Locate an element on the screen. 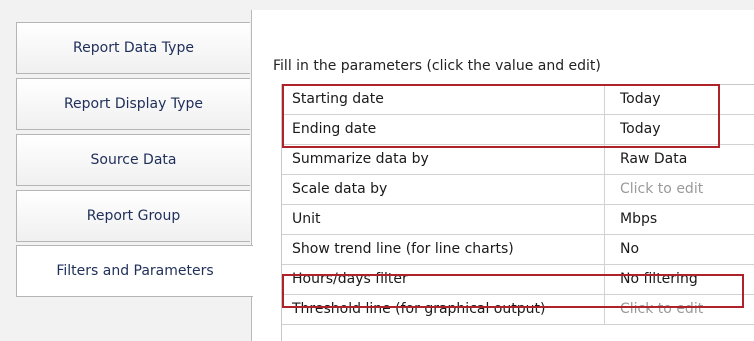 Image resolution: width=754 pixels, height=341 pixels. parameter-row-hours-days-filter: Hours/days filter No filtering is located at coordinates (518, 280).